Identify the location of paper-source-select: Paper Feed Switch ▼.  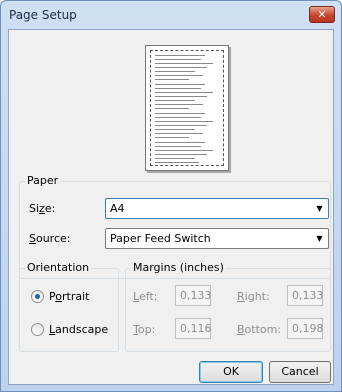
(217, 238).